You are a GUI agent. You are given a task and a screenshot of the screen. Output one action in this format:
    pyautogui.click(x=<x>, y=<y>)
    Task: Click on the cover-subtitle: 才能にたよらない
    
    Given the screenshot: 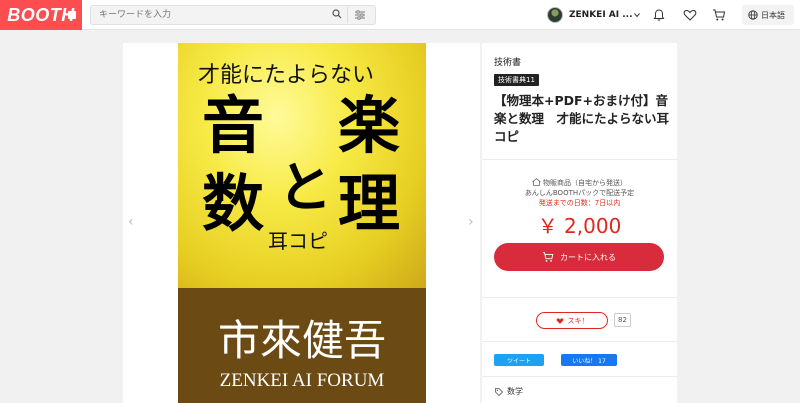 What is the action you would take?
    pyautogui.click(x=286, y=75)
    